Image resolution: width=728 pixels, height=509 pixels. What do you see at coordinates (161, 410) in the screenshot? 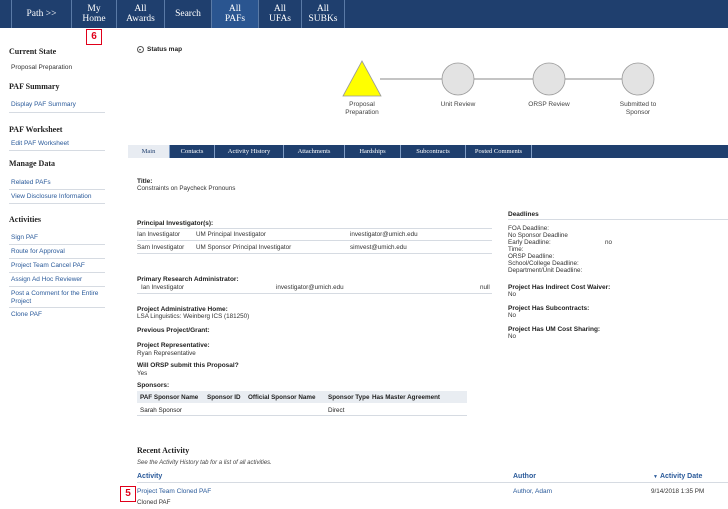
I see `table-cell: Sarah Sponsor` at bounding box center [161, 410].